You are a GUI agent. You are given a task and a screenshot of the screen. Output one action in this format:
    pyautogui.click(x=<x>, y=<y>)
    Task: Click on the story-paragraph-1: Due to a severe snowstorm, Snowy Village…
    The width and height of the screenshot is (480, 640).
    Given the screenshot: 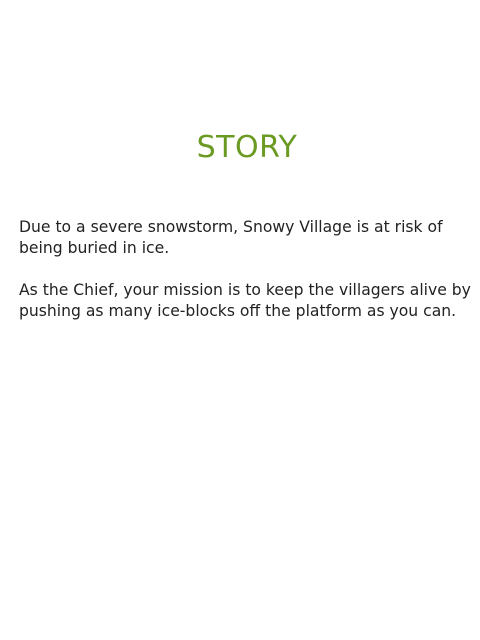 What is the action you would take?
    pyautogui.click(x=231, y=237)
    